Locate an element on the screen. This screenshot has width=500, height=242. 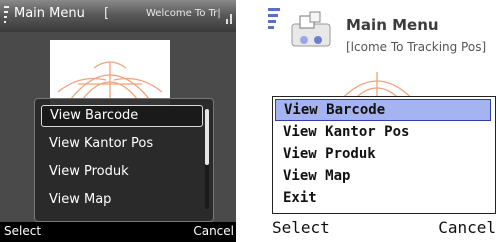
softkey-bar: Select Cancel is located at coordinates (118, 232).